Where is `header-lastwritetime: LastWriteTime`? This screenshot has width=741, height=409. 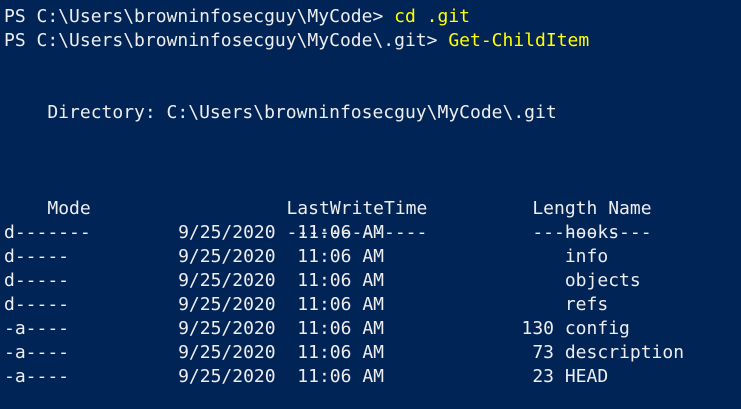 header-lastwritetime: LastWriteTime is located at coordinates (357, 208).